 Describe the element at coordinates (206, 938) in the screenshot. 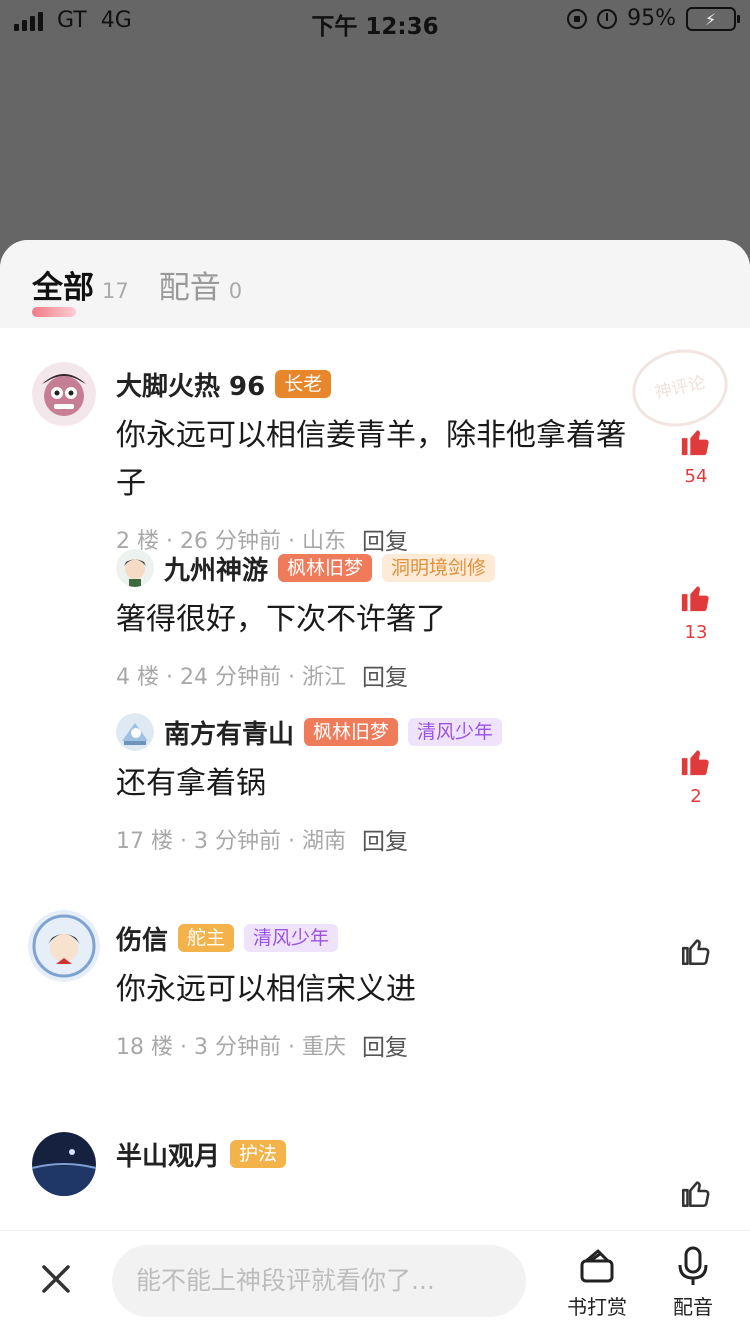

I see `role-badge: 舵主` at that location.